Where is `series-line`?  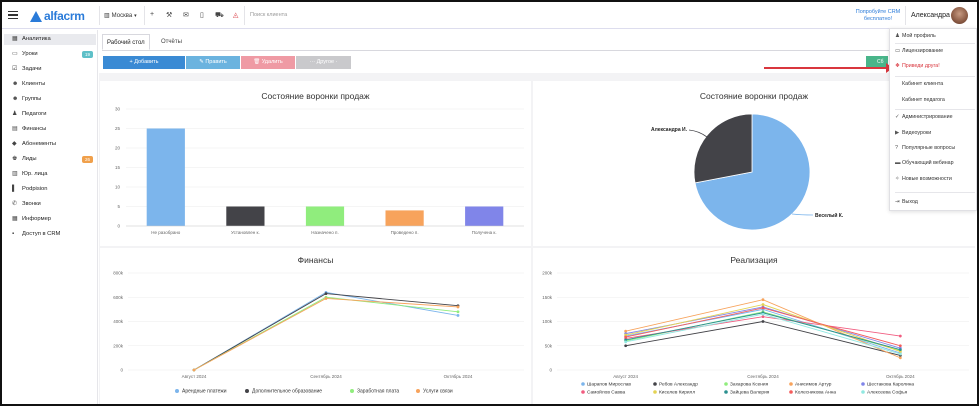 series-line is located at coordinates (763, 327).